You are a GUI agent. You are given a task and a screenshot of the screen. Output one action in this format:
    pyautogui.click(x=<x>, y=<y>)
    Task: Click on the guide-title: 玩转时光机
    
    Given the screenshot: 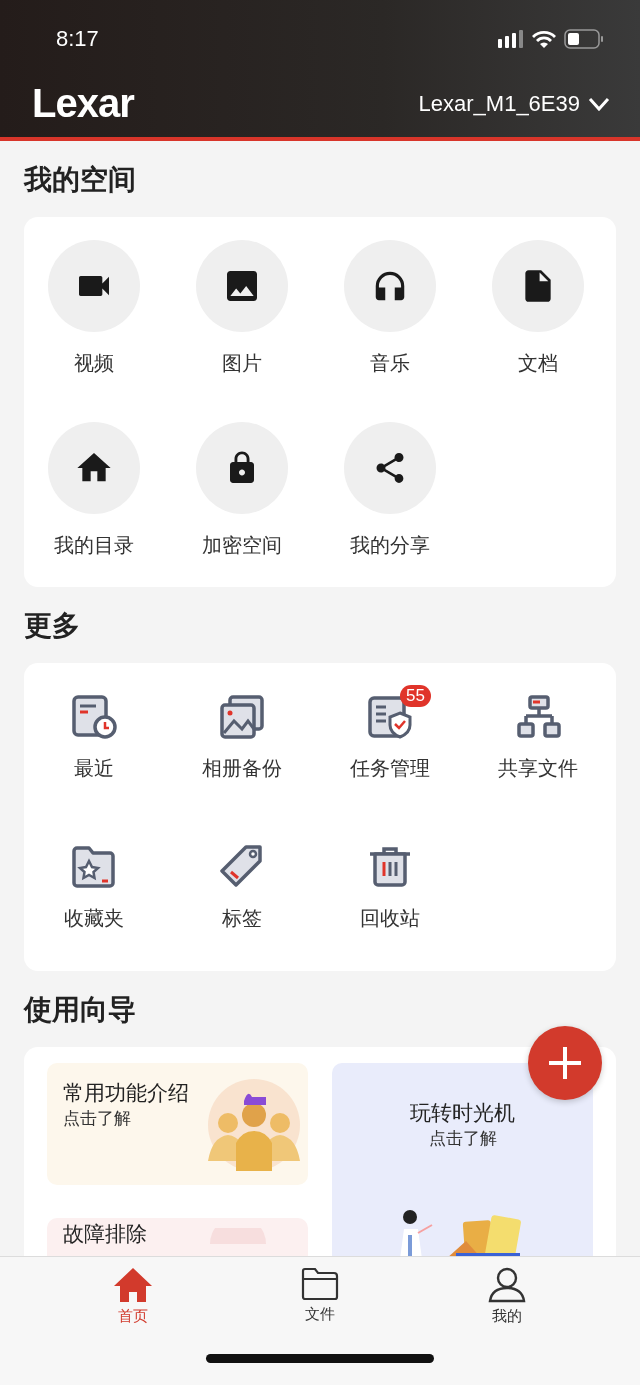 What is the action you would take?
    pyautogui.click(x=462, y=1113)
    